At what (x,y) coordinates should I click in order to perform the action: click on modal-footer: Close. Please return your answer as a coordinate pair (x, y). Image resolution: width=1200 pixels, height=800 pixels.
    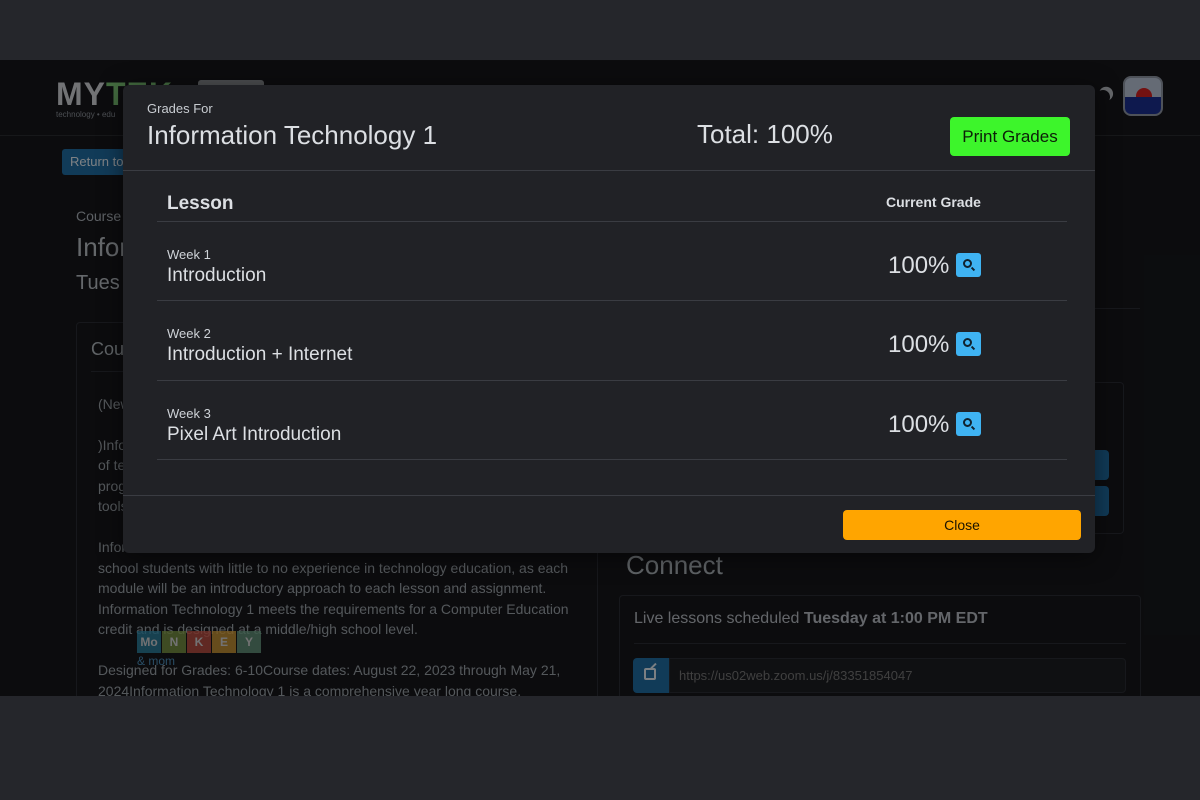
    Looking at the image, I should click on (609, 524).